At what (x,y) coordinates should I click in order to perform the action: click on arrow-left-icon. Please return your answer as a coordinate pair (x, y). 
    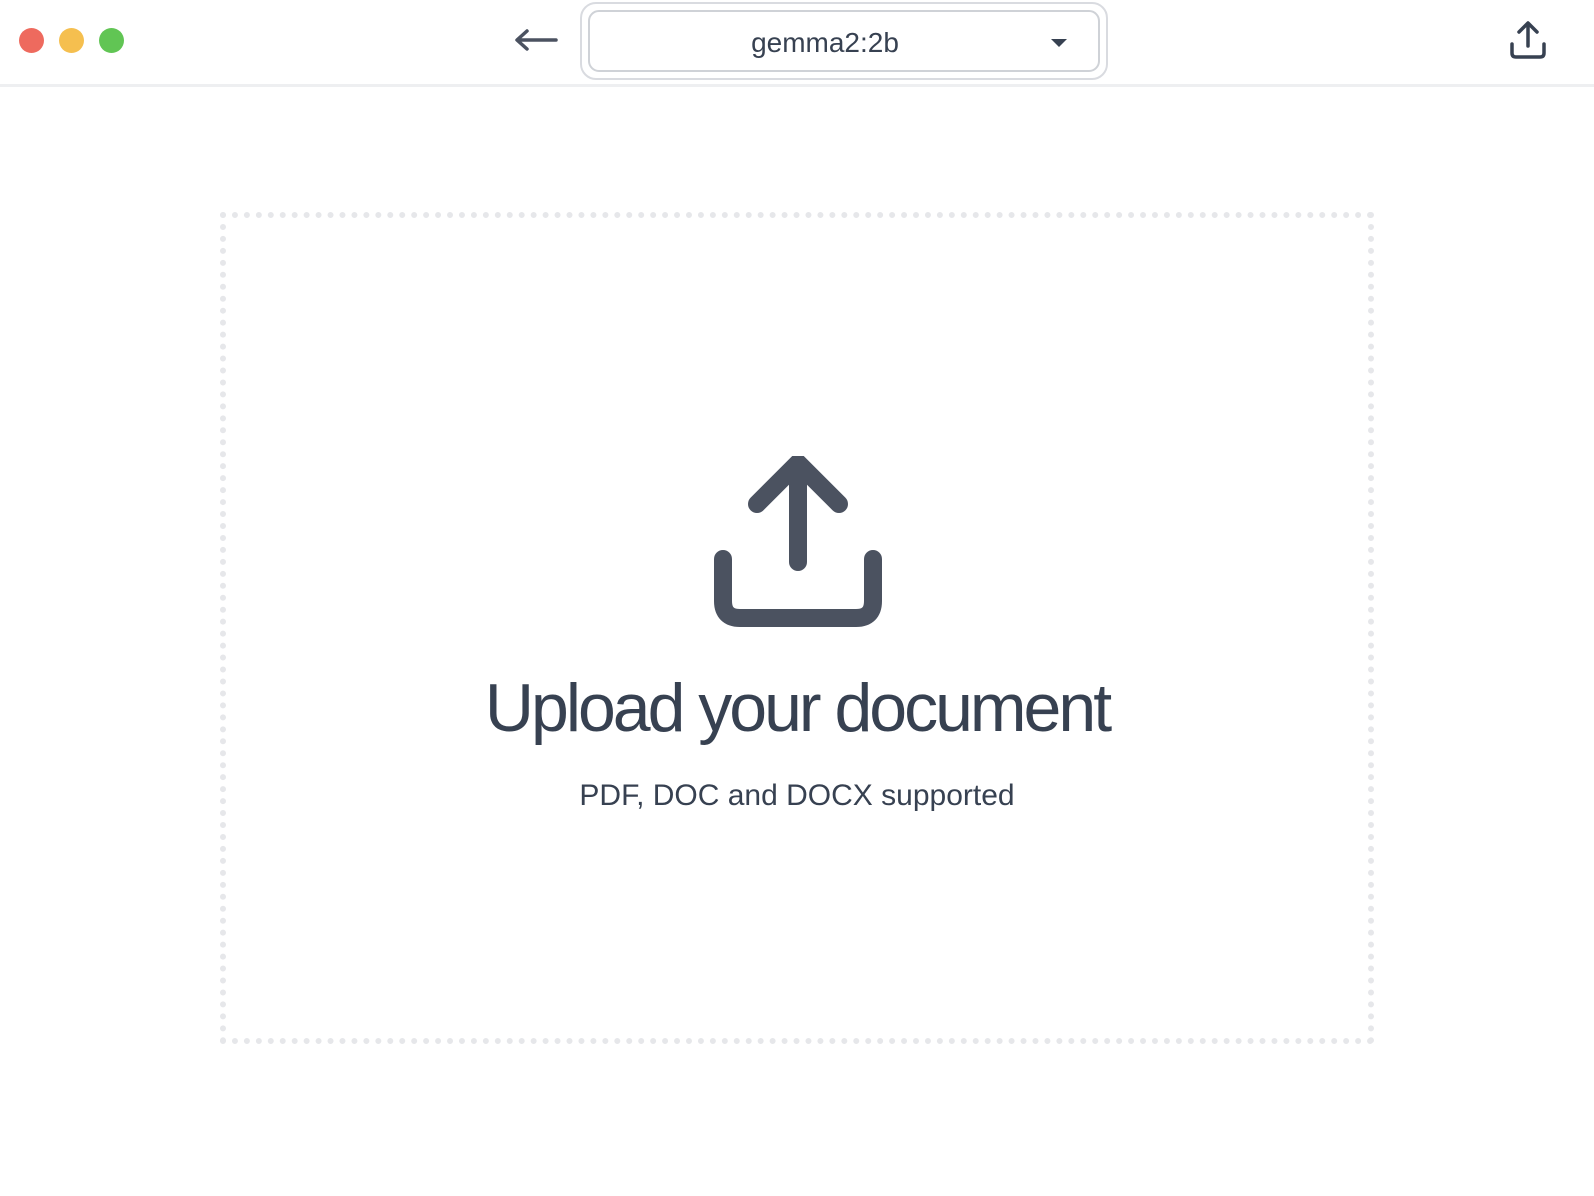
    Looking at the image, I should click on (536, 42).